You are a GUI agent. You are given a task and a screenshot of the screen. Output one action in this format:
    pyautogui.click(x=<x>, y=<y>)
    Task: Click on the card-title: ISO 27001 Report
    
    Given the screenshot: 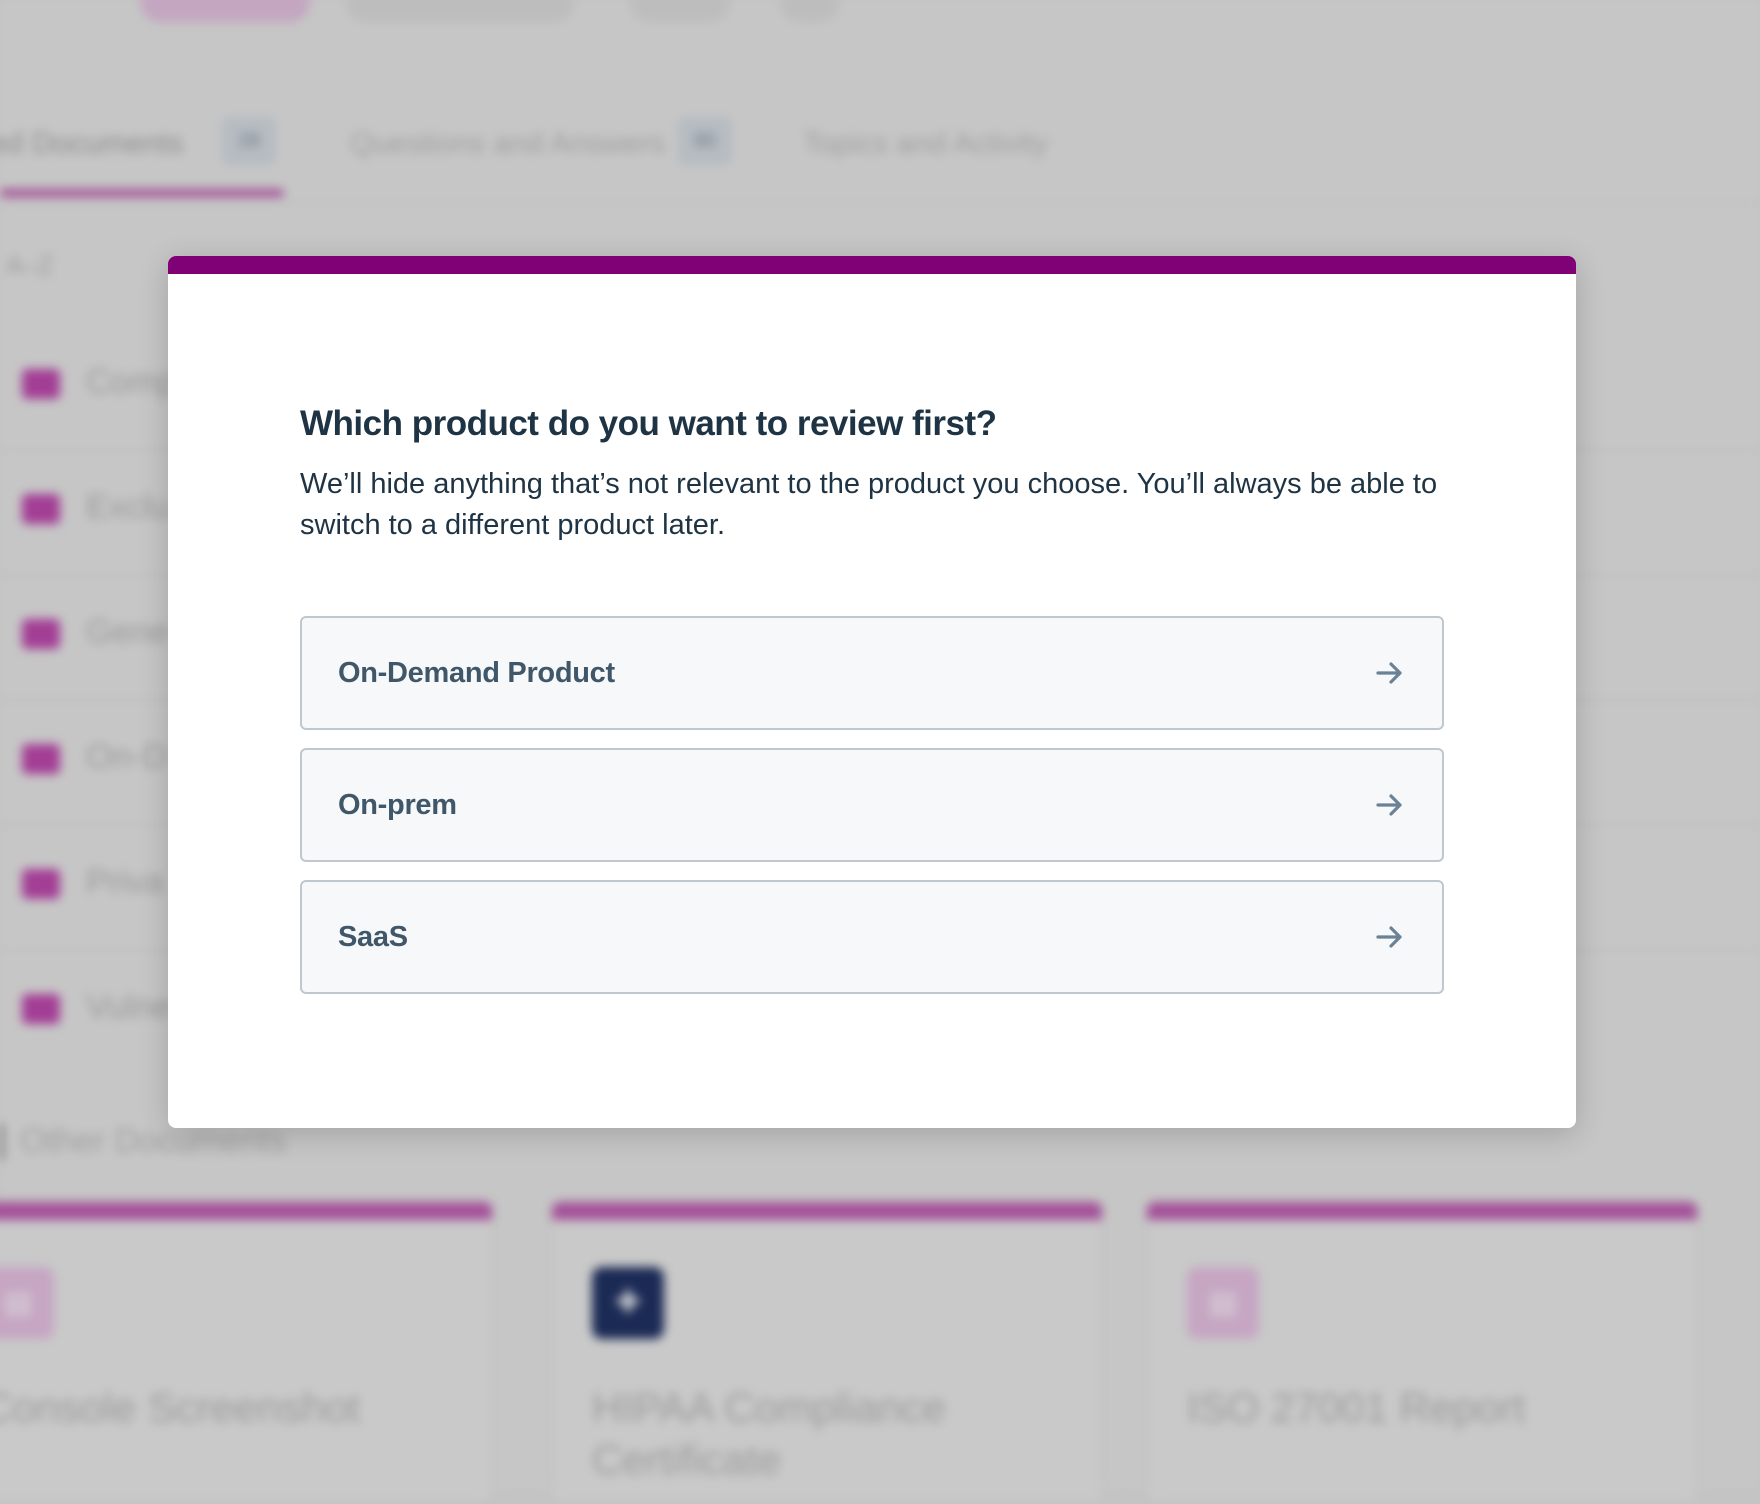 What is the action you would take?
    pyautogui.click(x=1356, y=1407)
    